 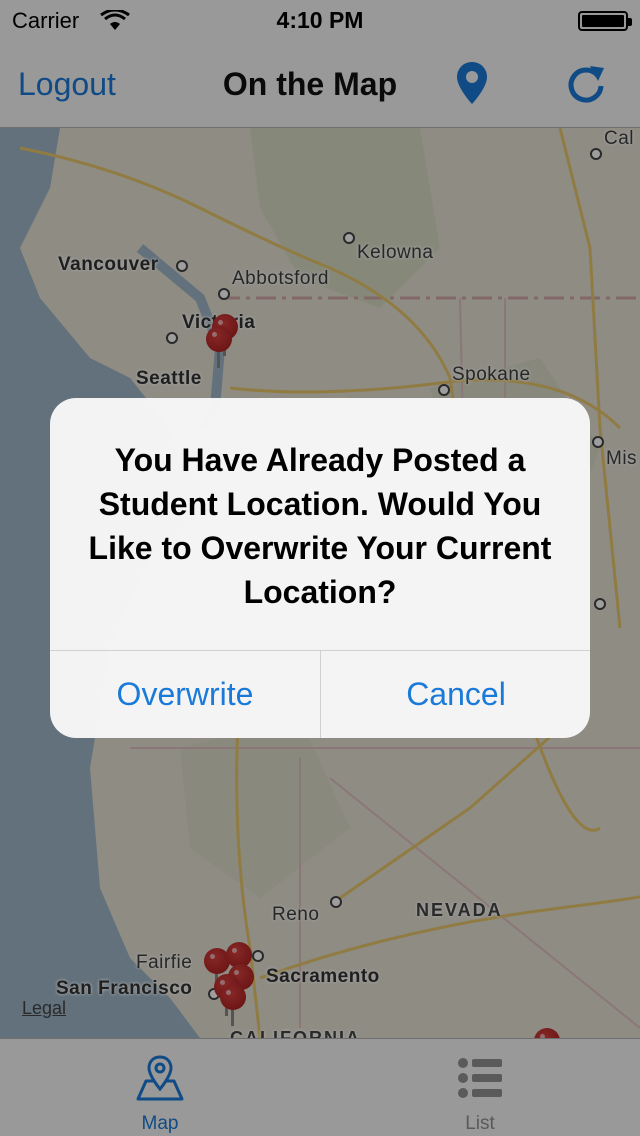 I want to click on overwrite-button: Overwrite, so click(x=185, y=694).